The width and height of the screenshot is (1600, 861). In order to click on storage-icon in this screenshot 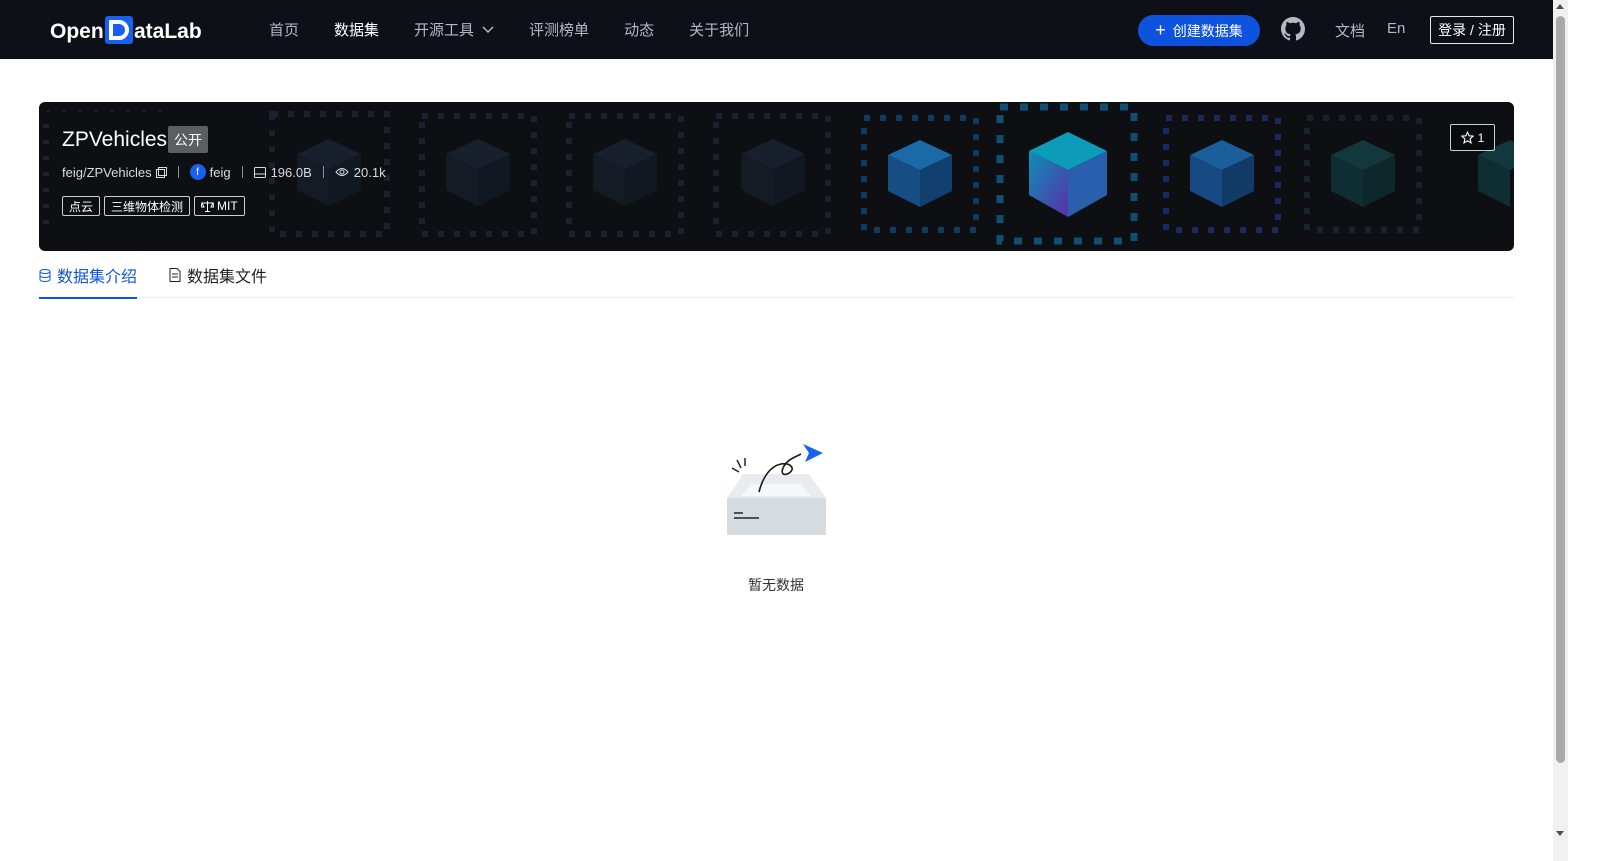, I will do `click(259, 172)`.